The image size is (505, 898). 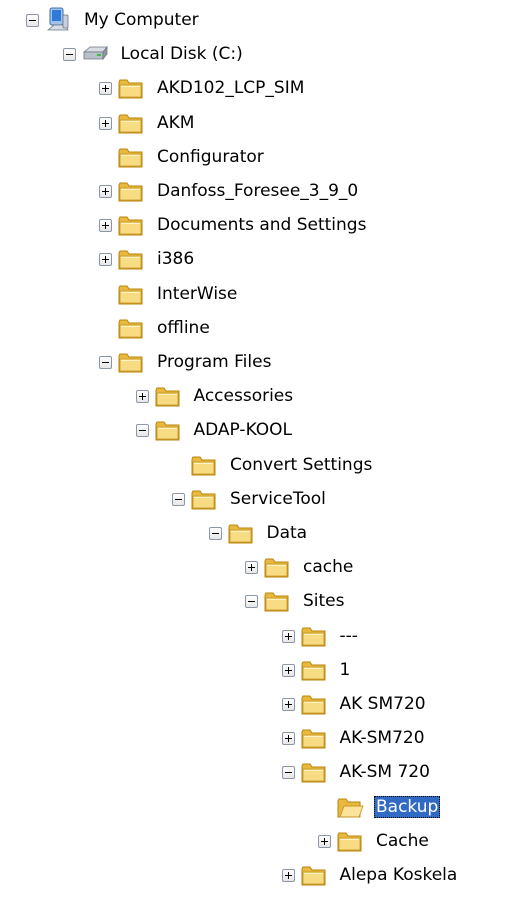 What do you see at coordinates (95, 54) in the screenshot?
I see `drive-icon` at bounding box center [95, 54].